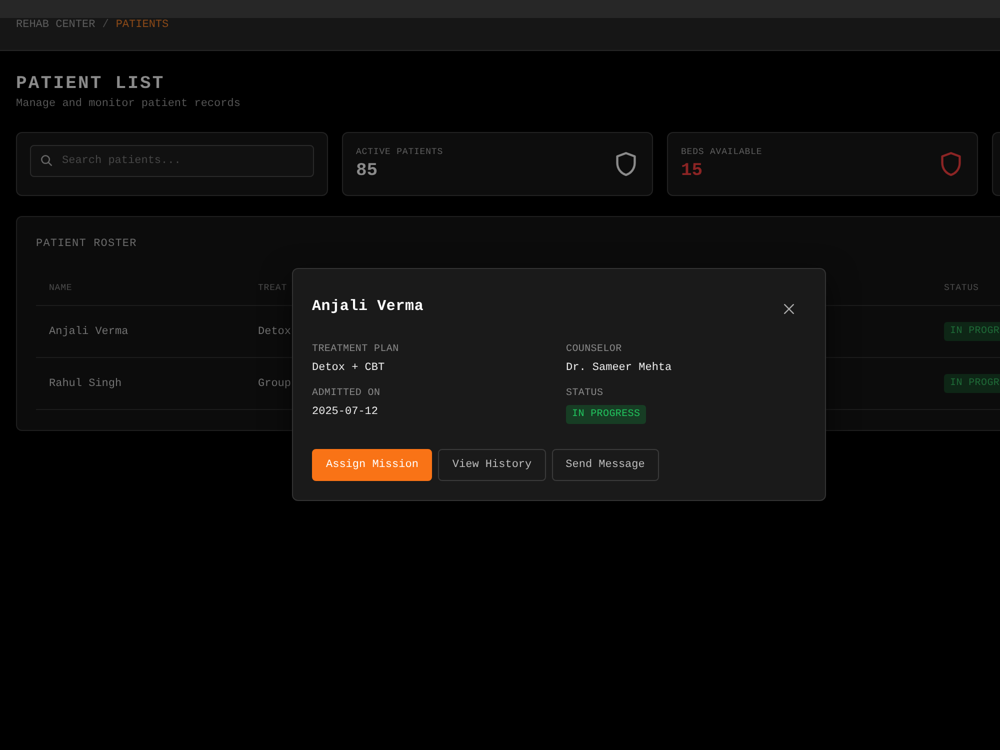  I want to click on table-cell-text: Group, so click(274, 384).